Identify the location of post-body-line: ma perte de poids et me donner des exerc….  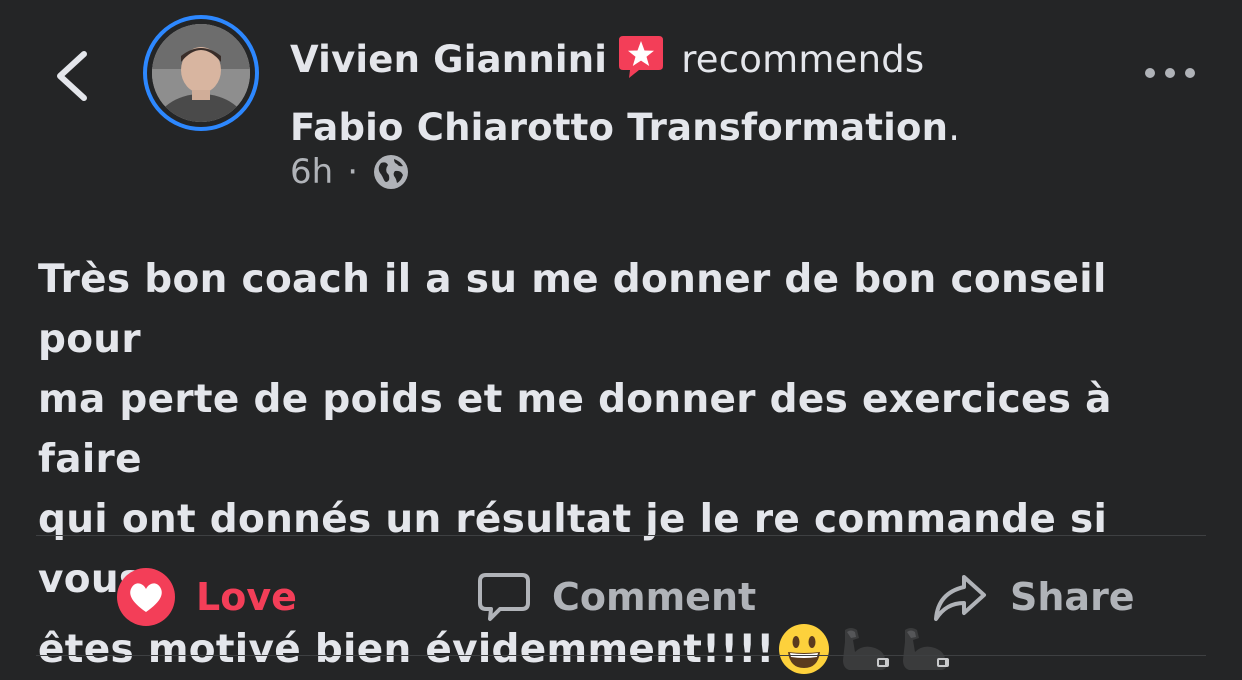
(575, 429).